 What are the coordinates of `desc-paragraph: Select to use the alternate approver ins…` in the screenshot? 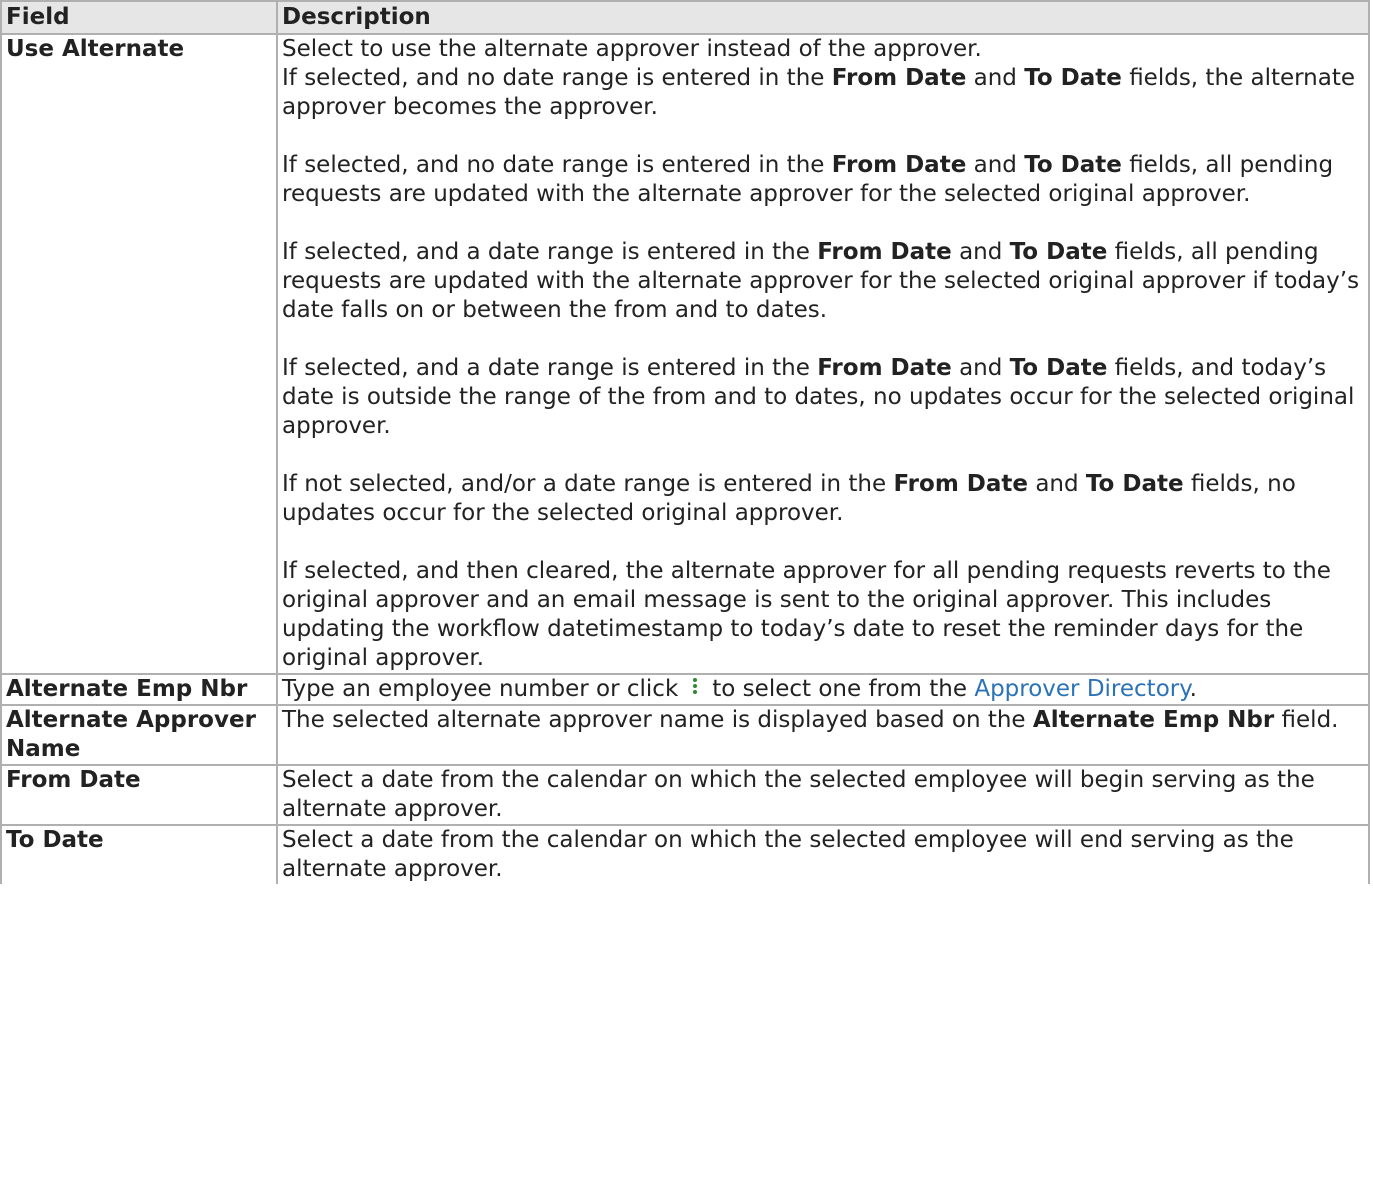 It's located at (823, 78).